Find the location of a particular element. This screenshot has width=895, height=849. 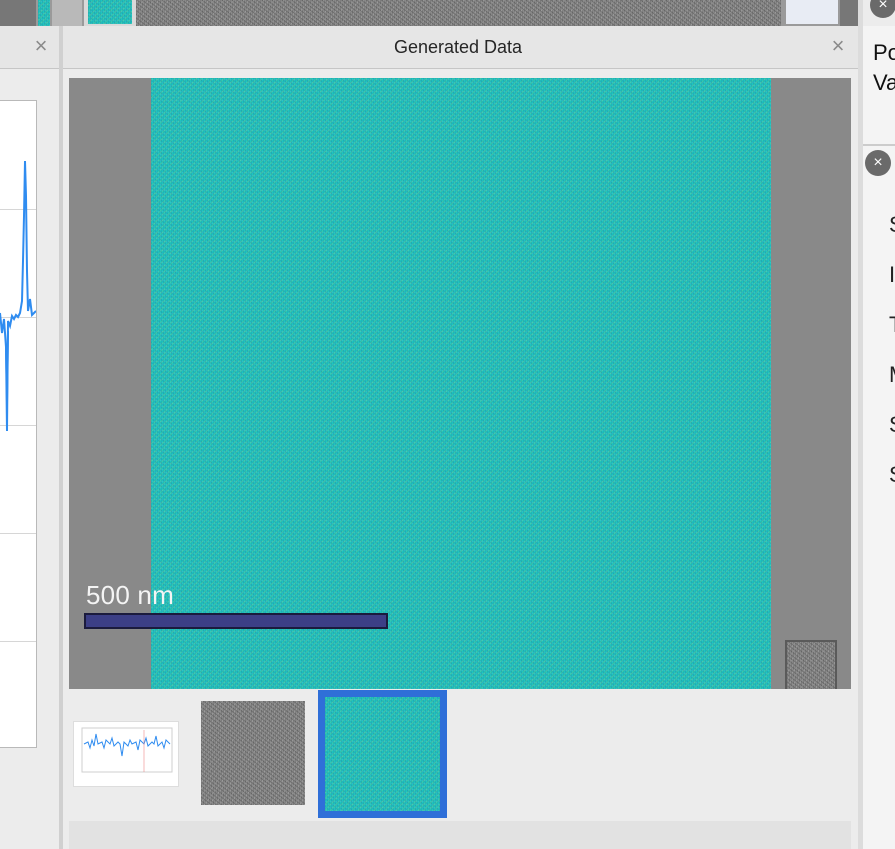

previous-thumbnail-strip is located at coordinates (430, 13).